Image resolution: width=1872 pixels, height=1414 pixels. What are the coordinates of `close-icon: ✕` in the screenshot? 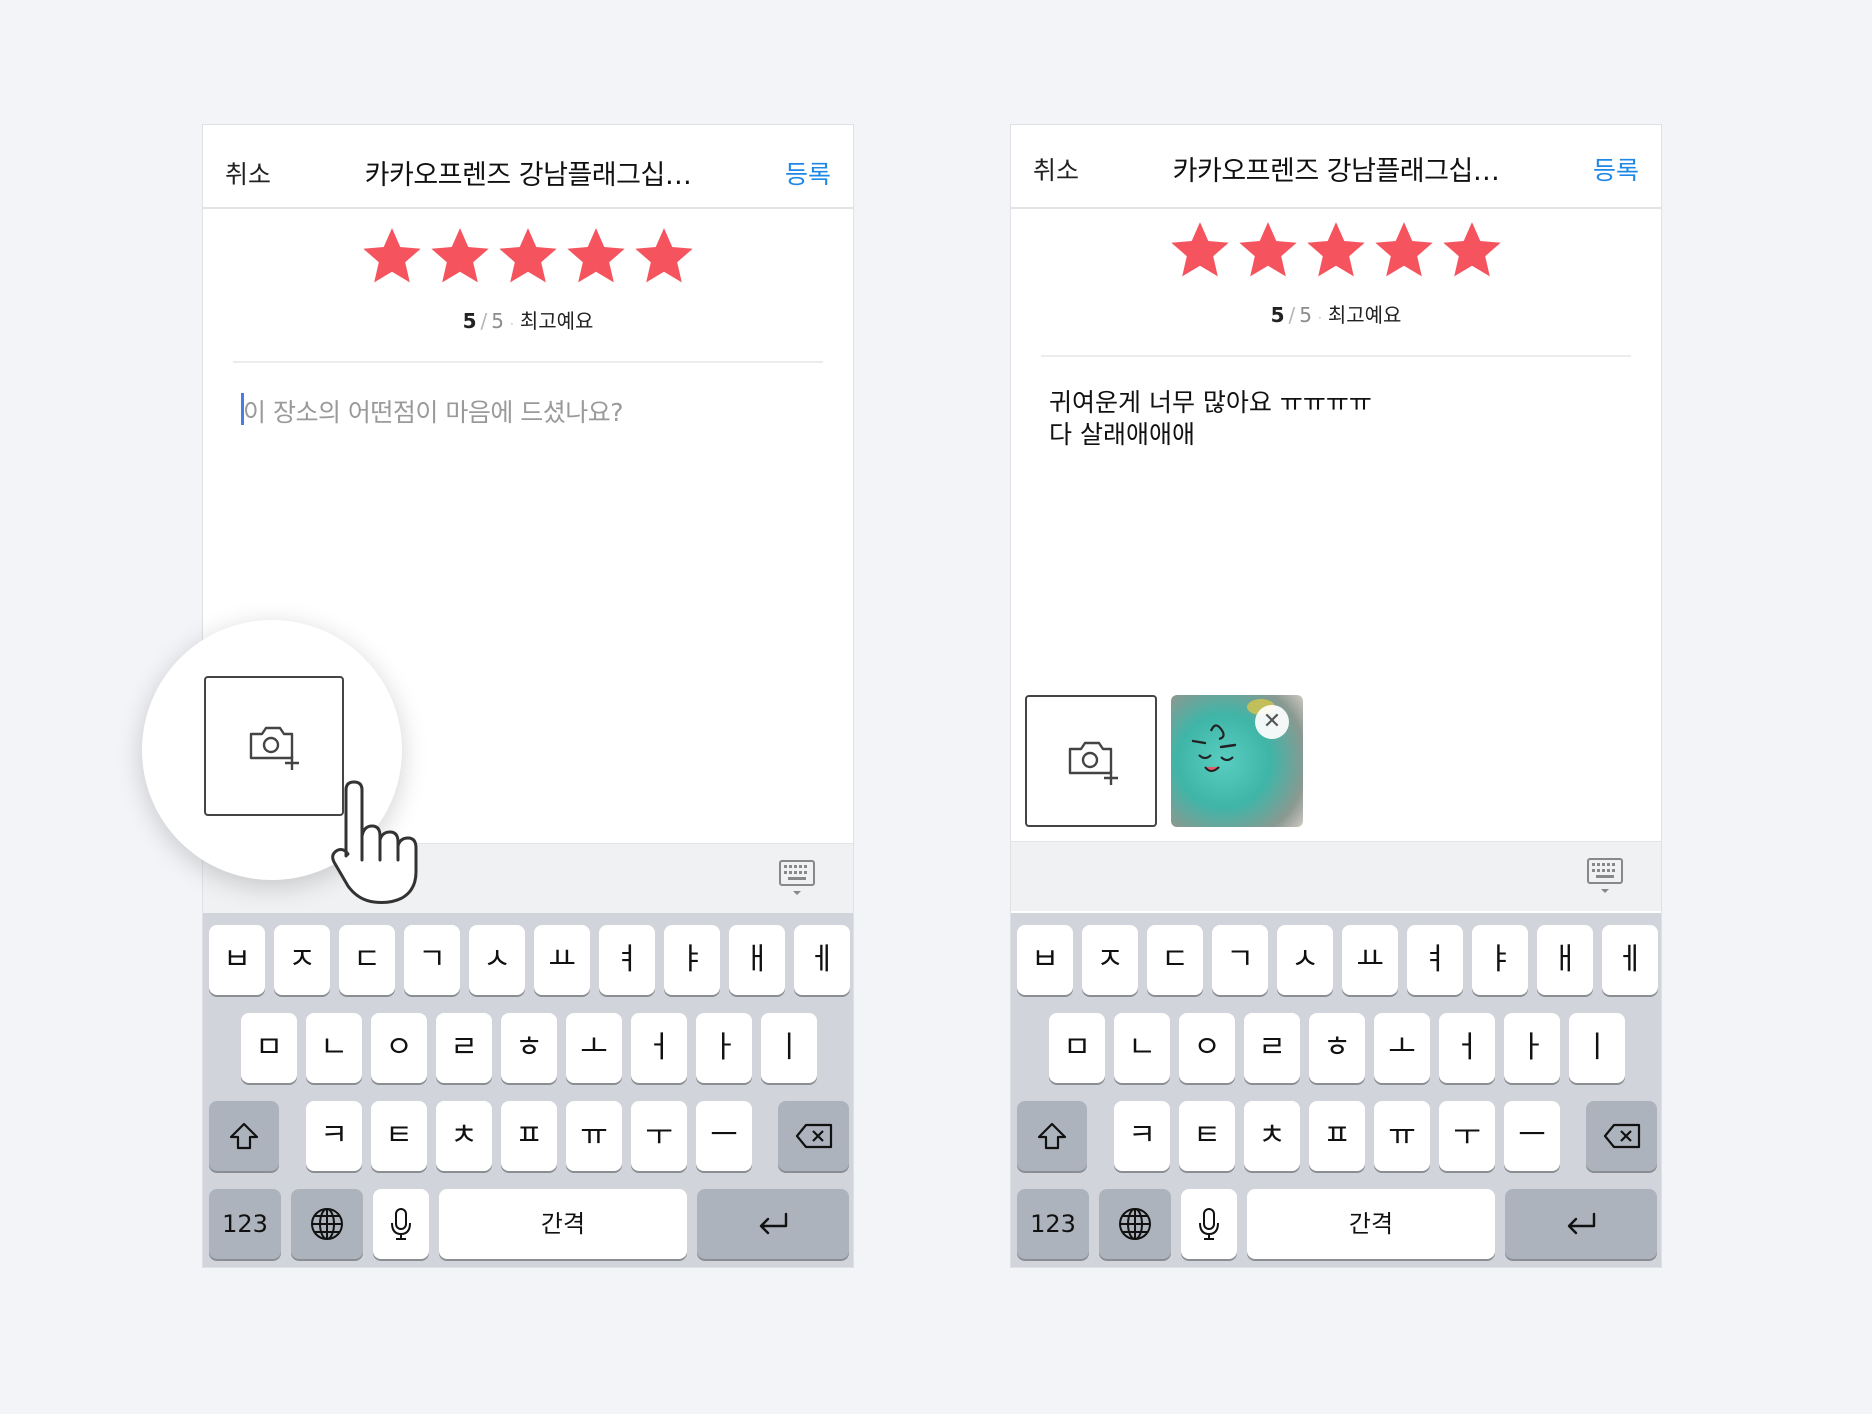 It's located at (1272, 722).